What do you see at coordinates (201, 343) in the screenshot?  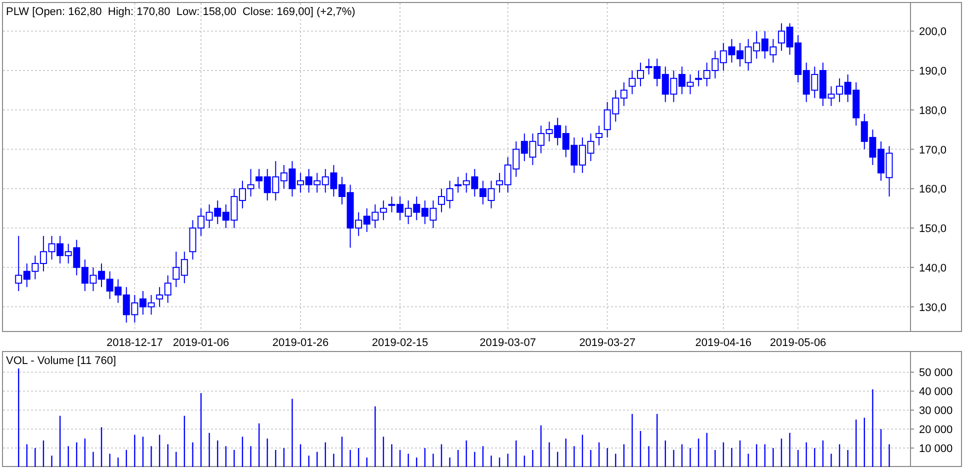 I see `axis-label: 2019-01-06` at bounding box center [201, 343].